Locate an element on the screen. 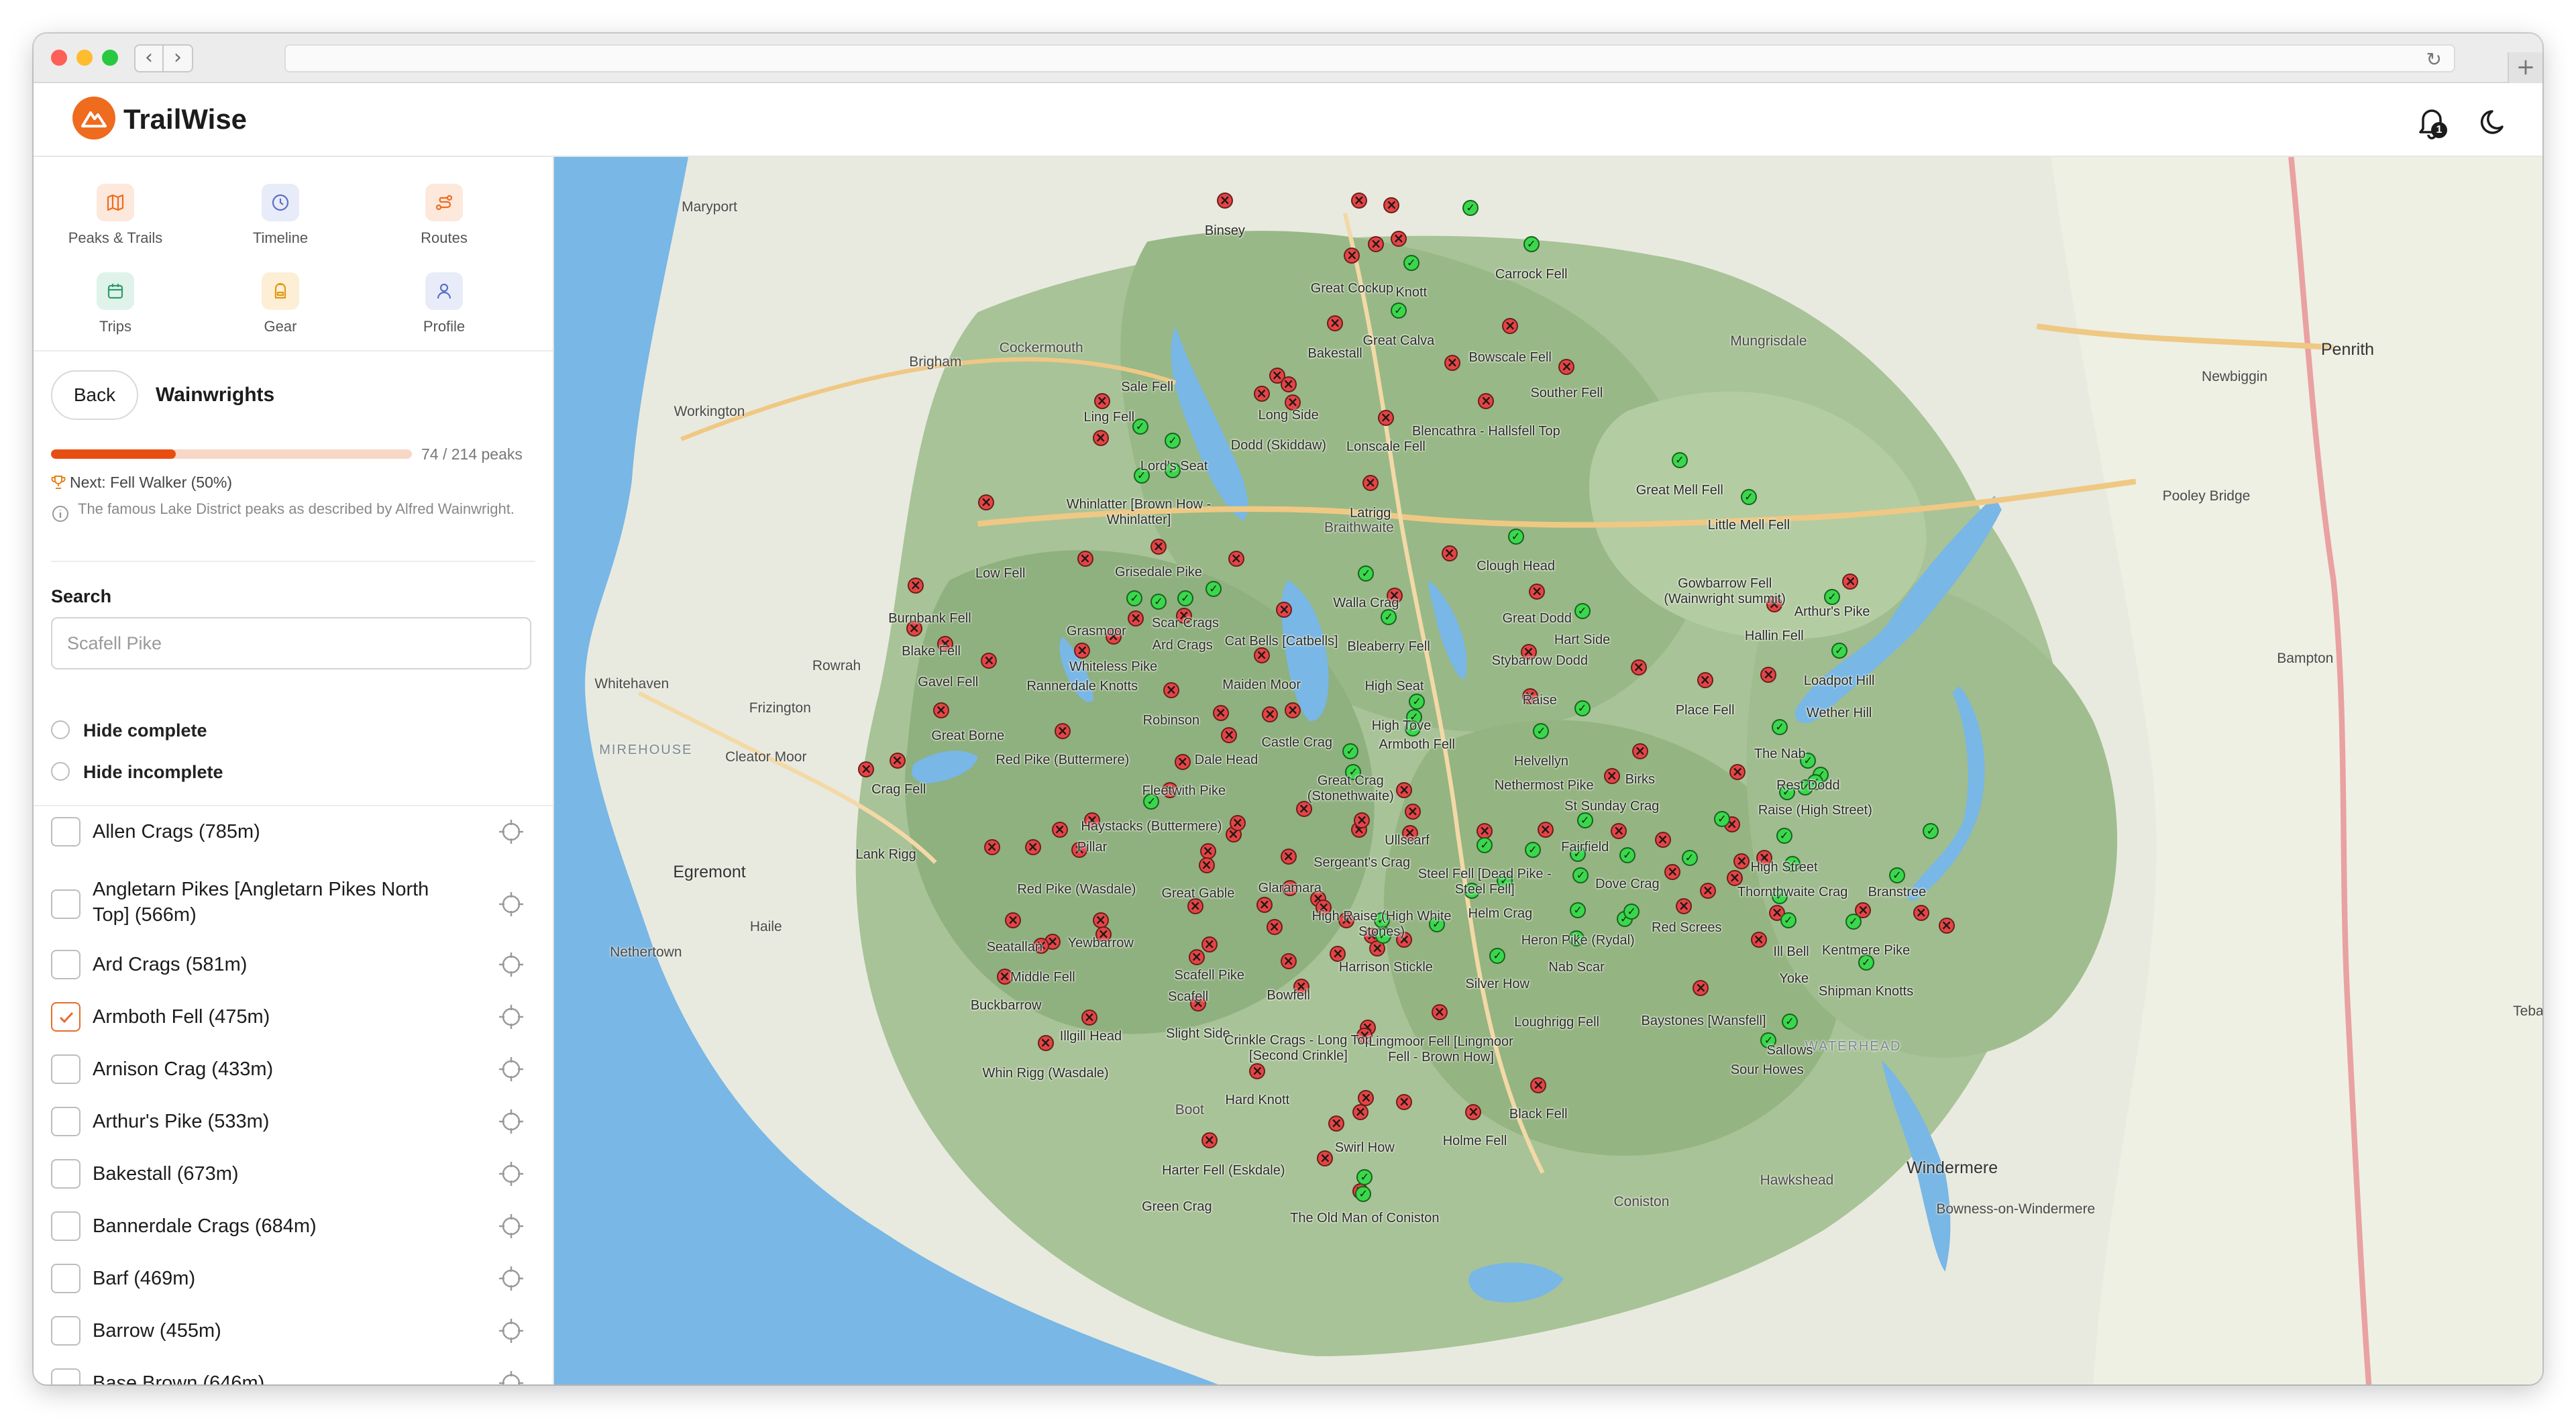 This screenshot has height=1418, width=2576. nav-gear: Gear is located at coordinates (280, 297).